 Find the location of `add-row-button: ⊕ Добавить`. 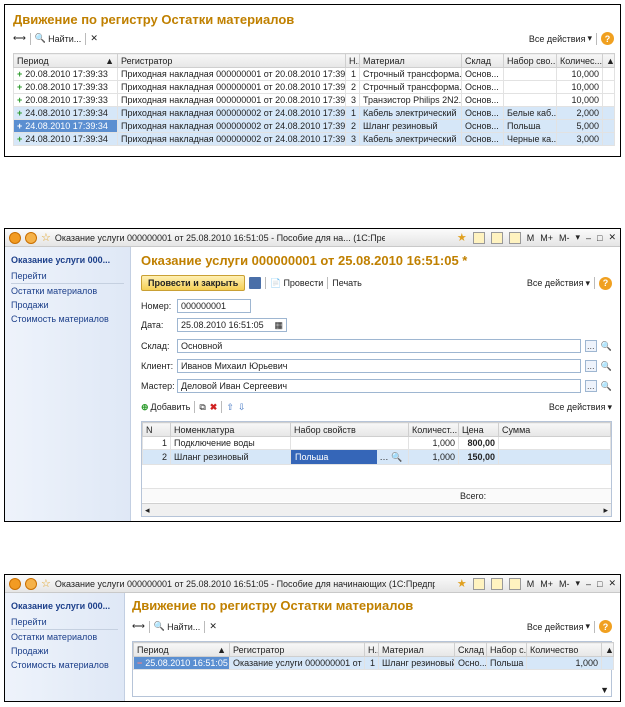

add-row-button: ⊕ Добавить is located at coordinates (165, 407).